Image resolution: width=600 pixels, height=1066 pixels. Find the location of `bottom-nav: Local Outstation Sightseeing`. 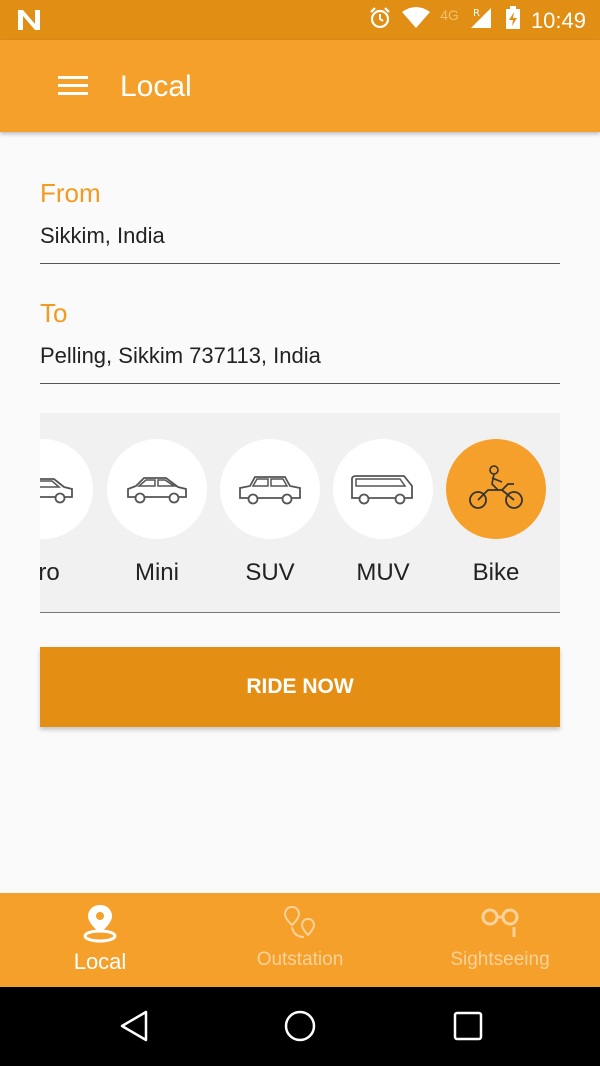

bottom-nav: Local Outstation Sightseeing is located at coordinates (300, 940).